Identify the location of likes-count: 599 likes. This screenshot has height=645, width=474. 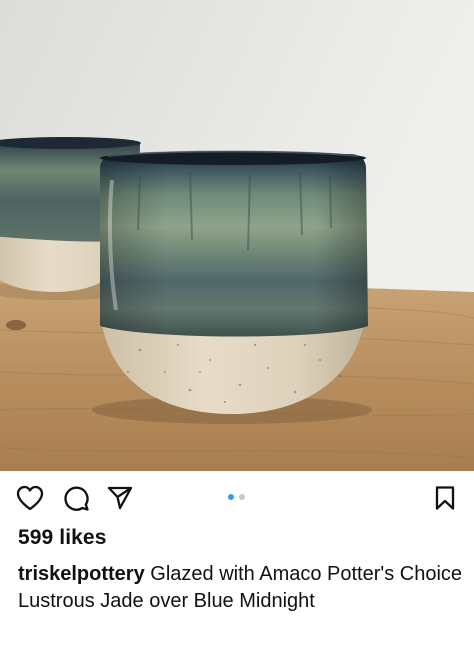
(62, 538).